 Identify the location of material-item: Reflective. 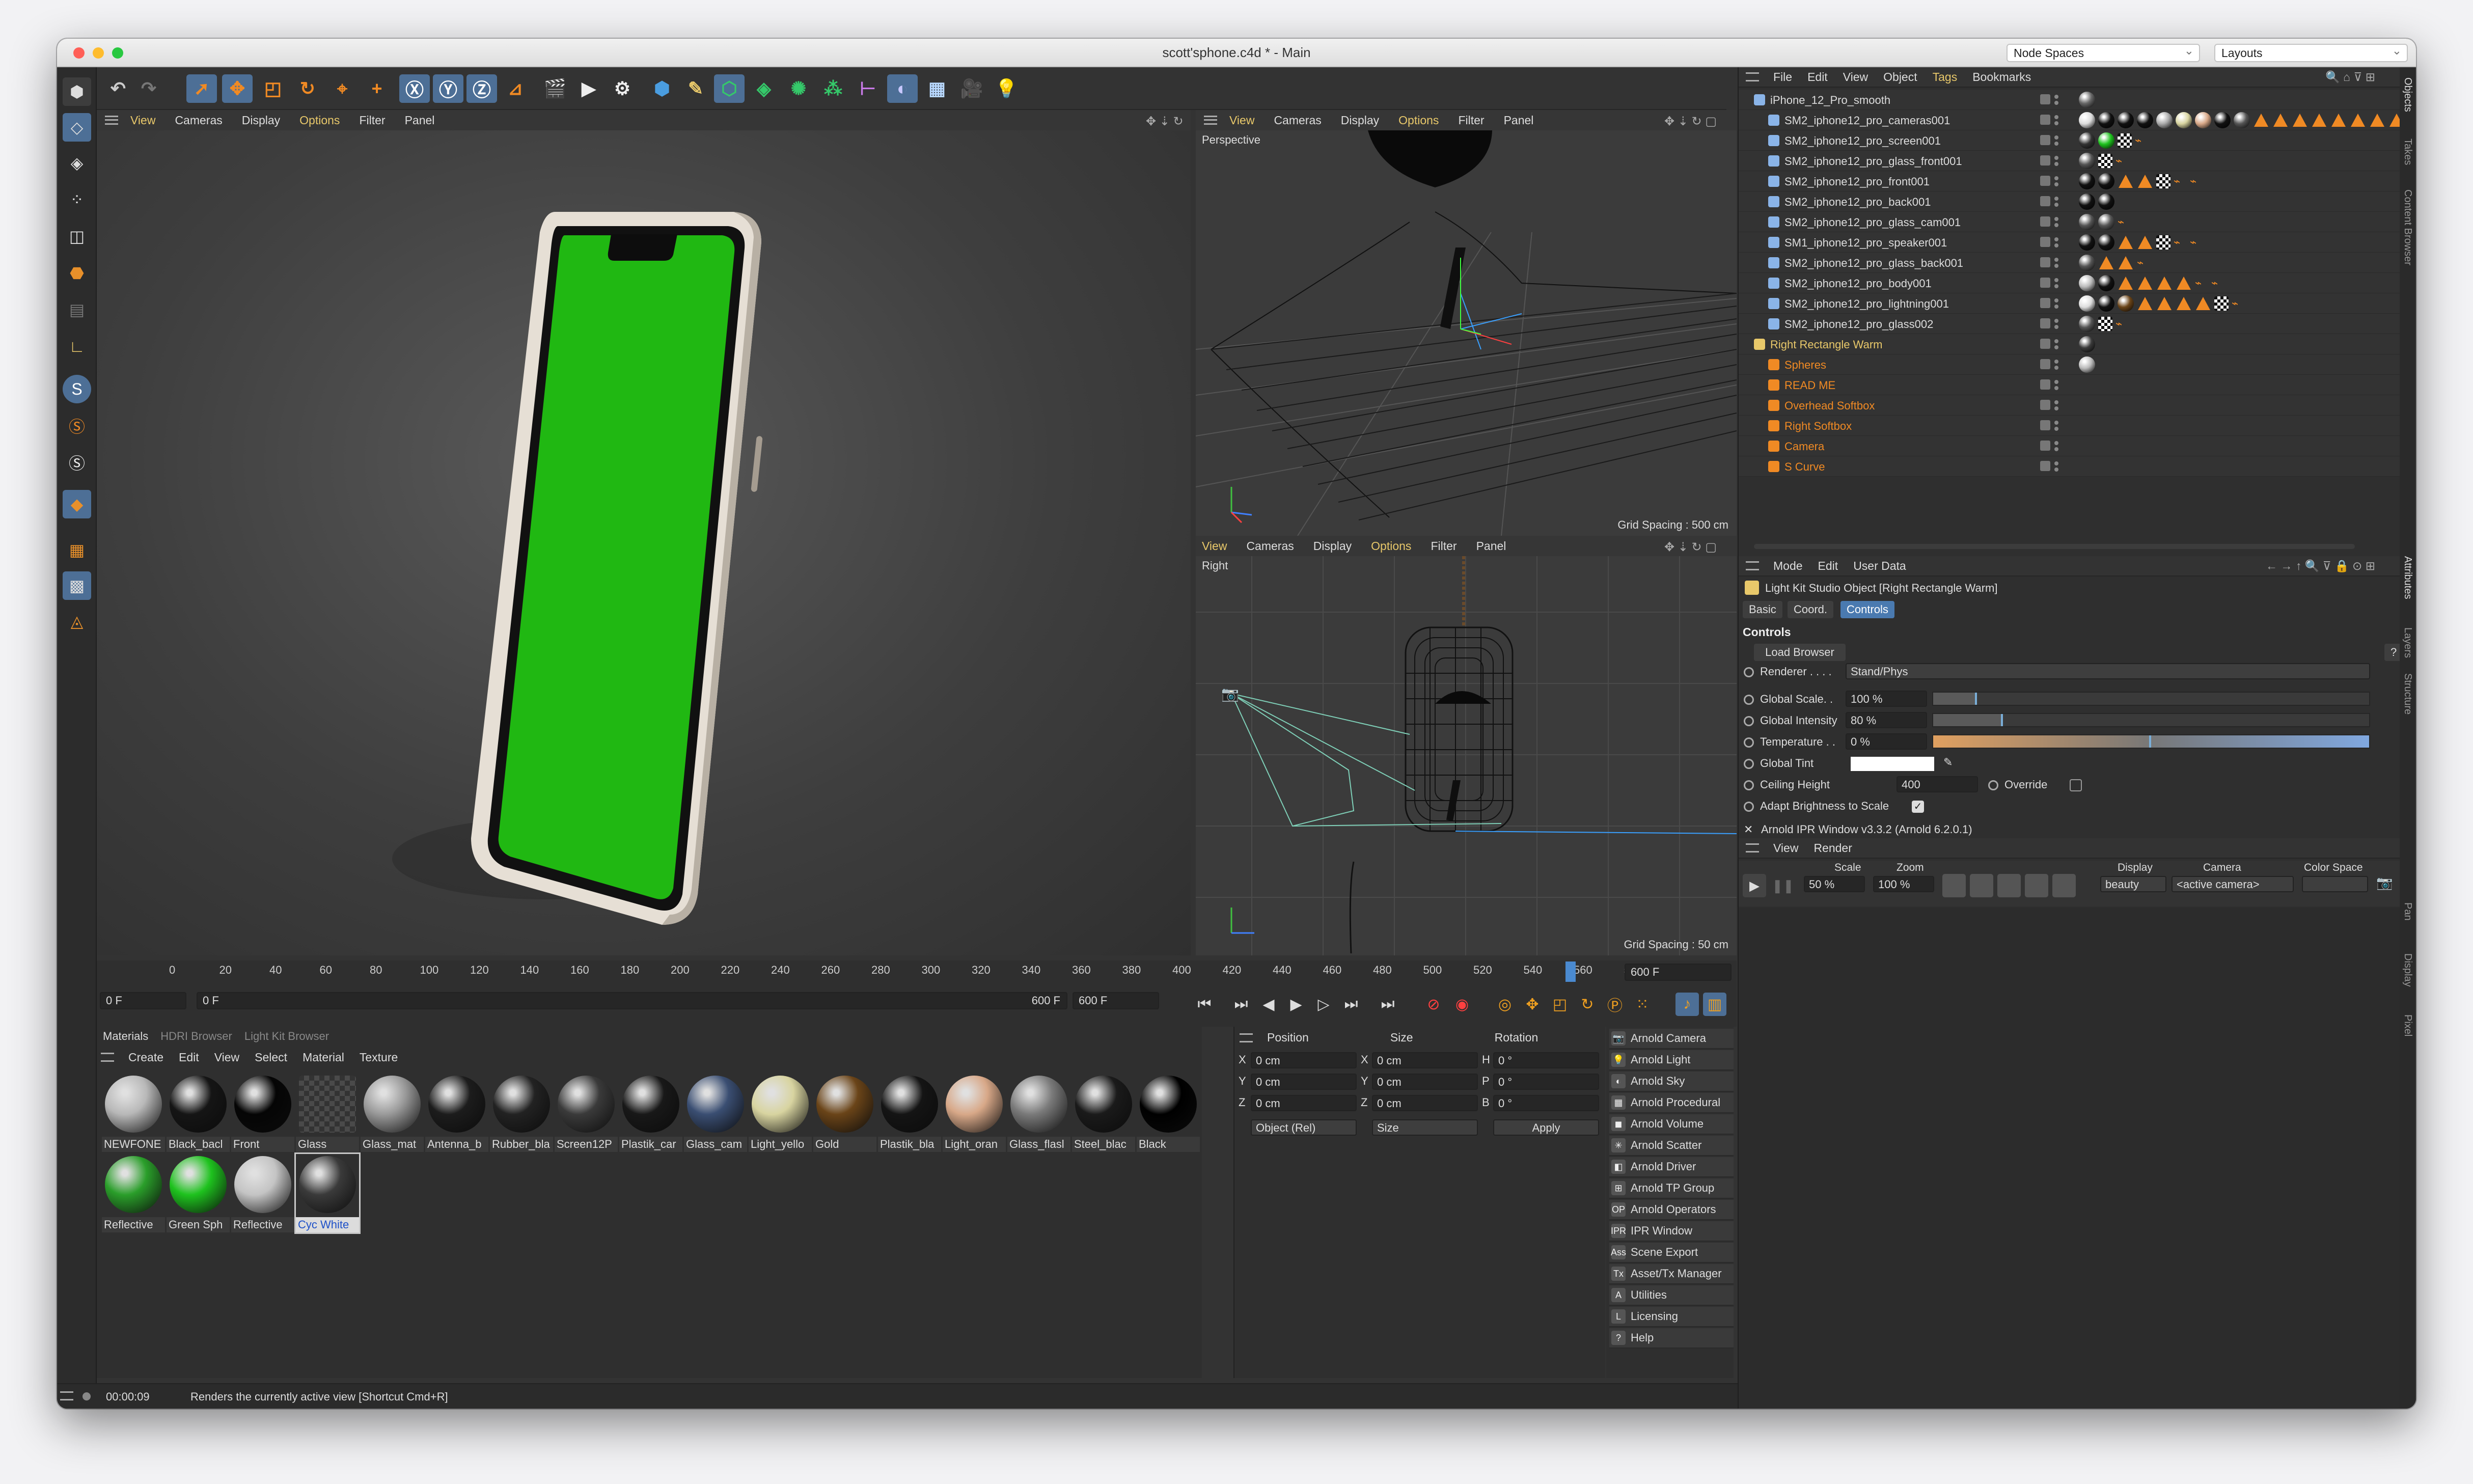
(262, 1193).